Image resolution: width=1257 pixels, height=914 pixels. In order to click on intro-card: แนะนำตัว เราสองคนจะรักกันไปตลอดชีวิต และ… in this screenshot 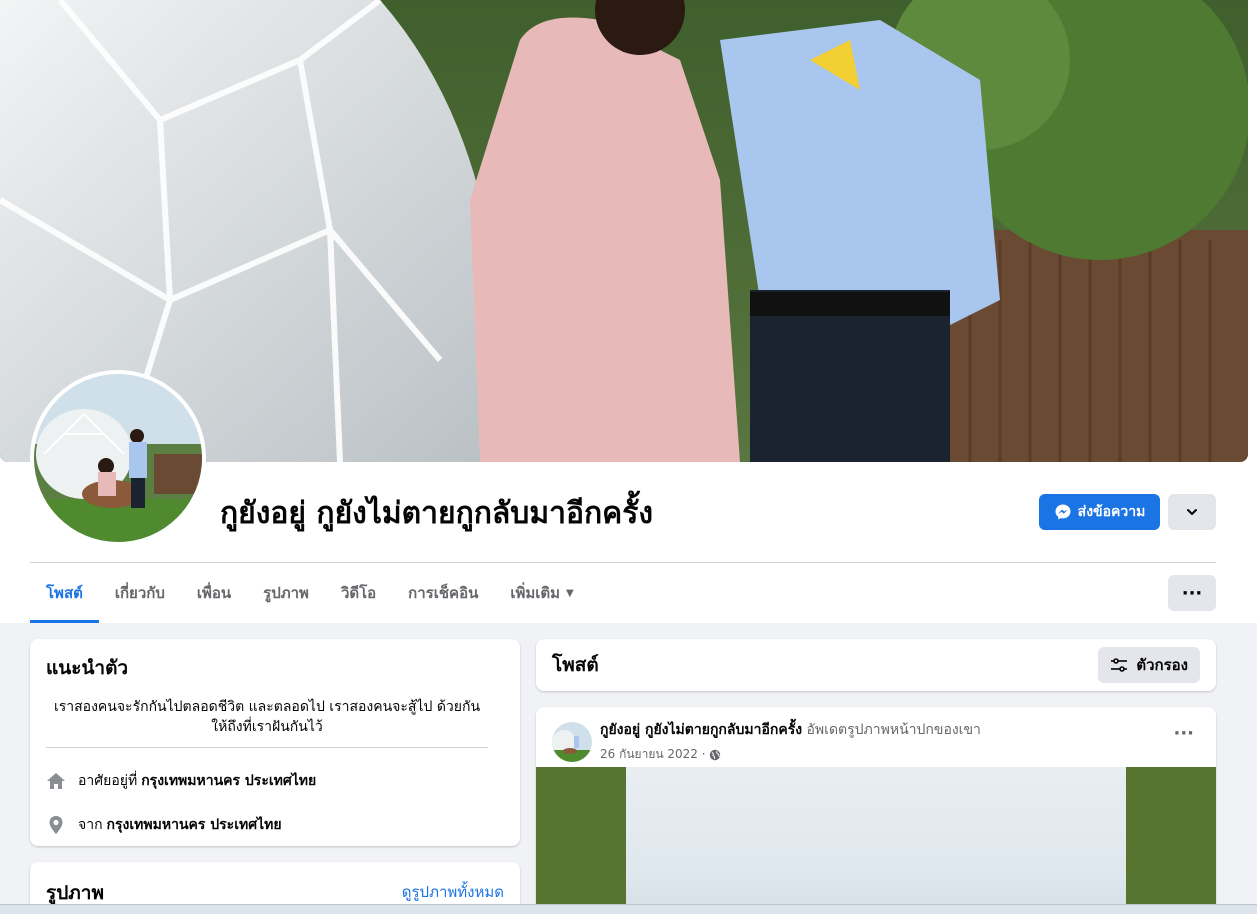, I will do `click(275, 742)`.